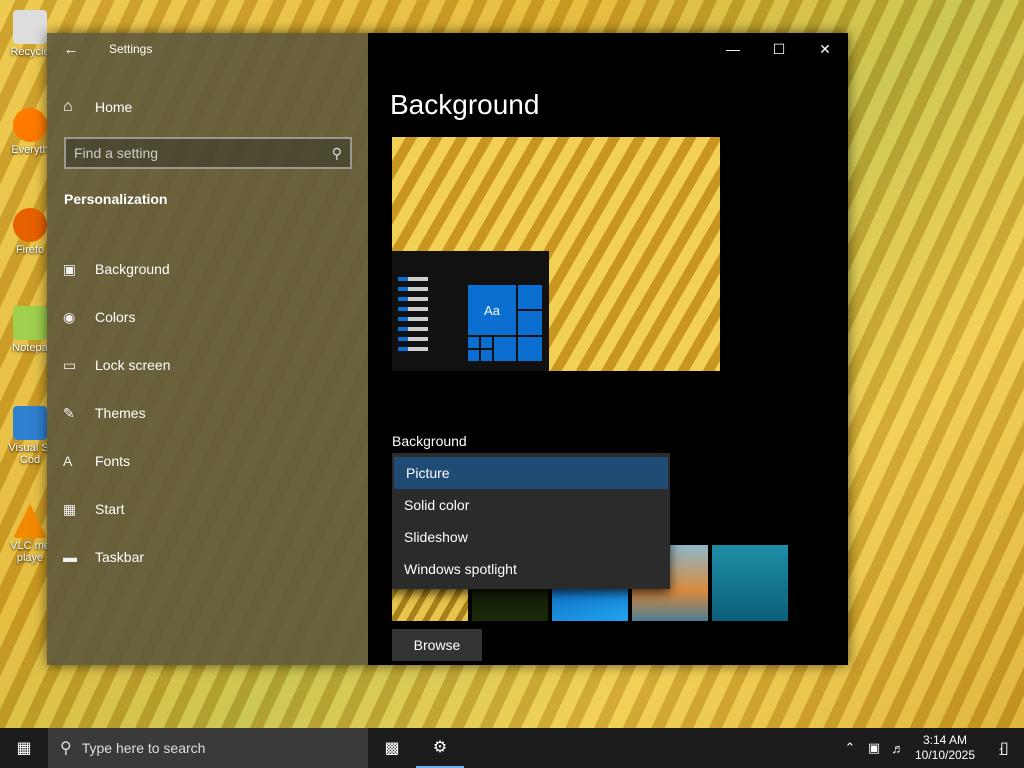  I want to click on nav-item-background: ▣ Background, so click(116, 269).